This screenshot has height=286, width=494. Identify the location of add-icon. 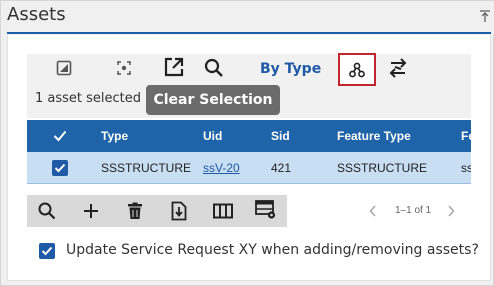
(91, 211).